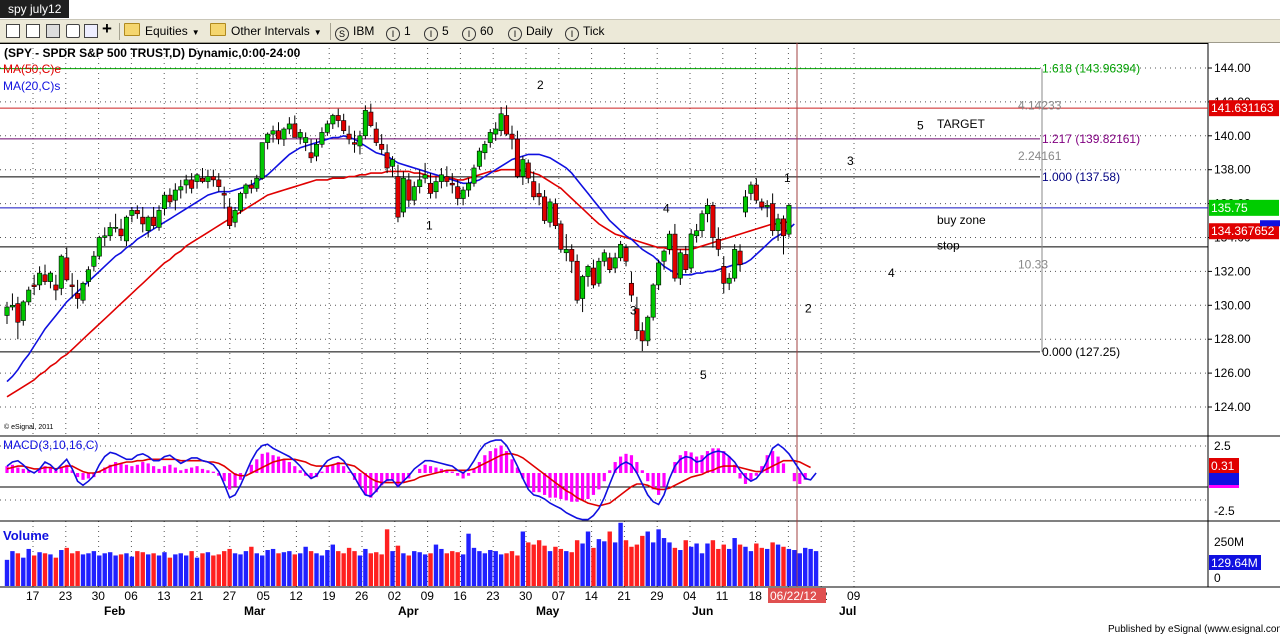 Image resolution: width=1280 pixels, height=635 pixels. I want to click on x-day-label: 07, so click(559, 596).